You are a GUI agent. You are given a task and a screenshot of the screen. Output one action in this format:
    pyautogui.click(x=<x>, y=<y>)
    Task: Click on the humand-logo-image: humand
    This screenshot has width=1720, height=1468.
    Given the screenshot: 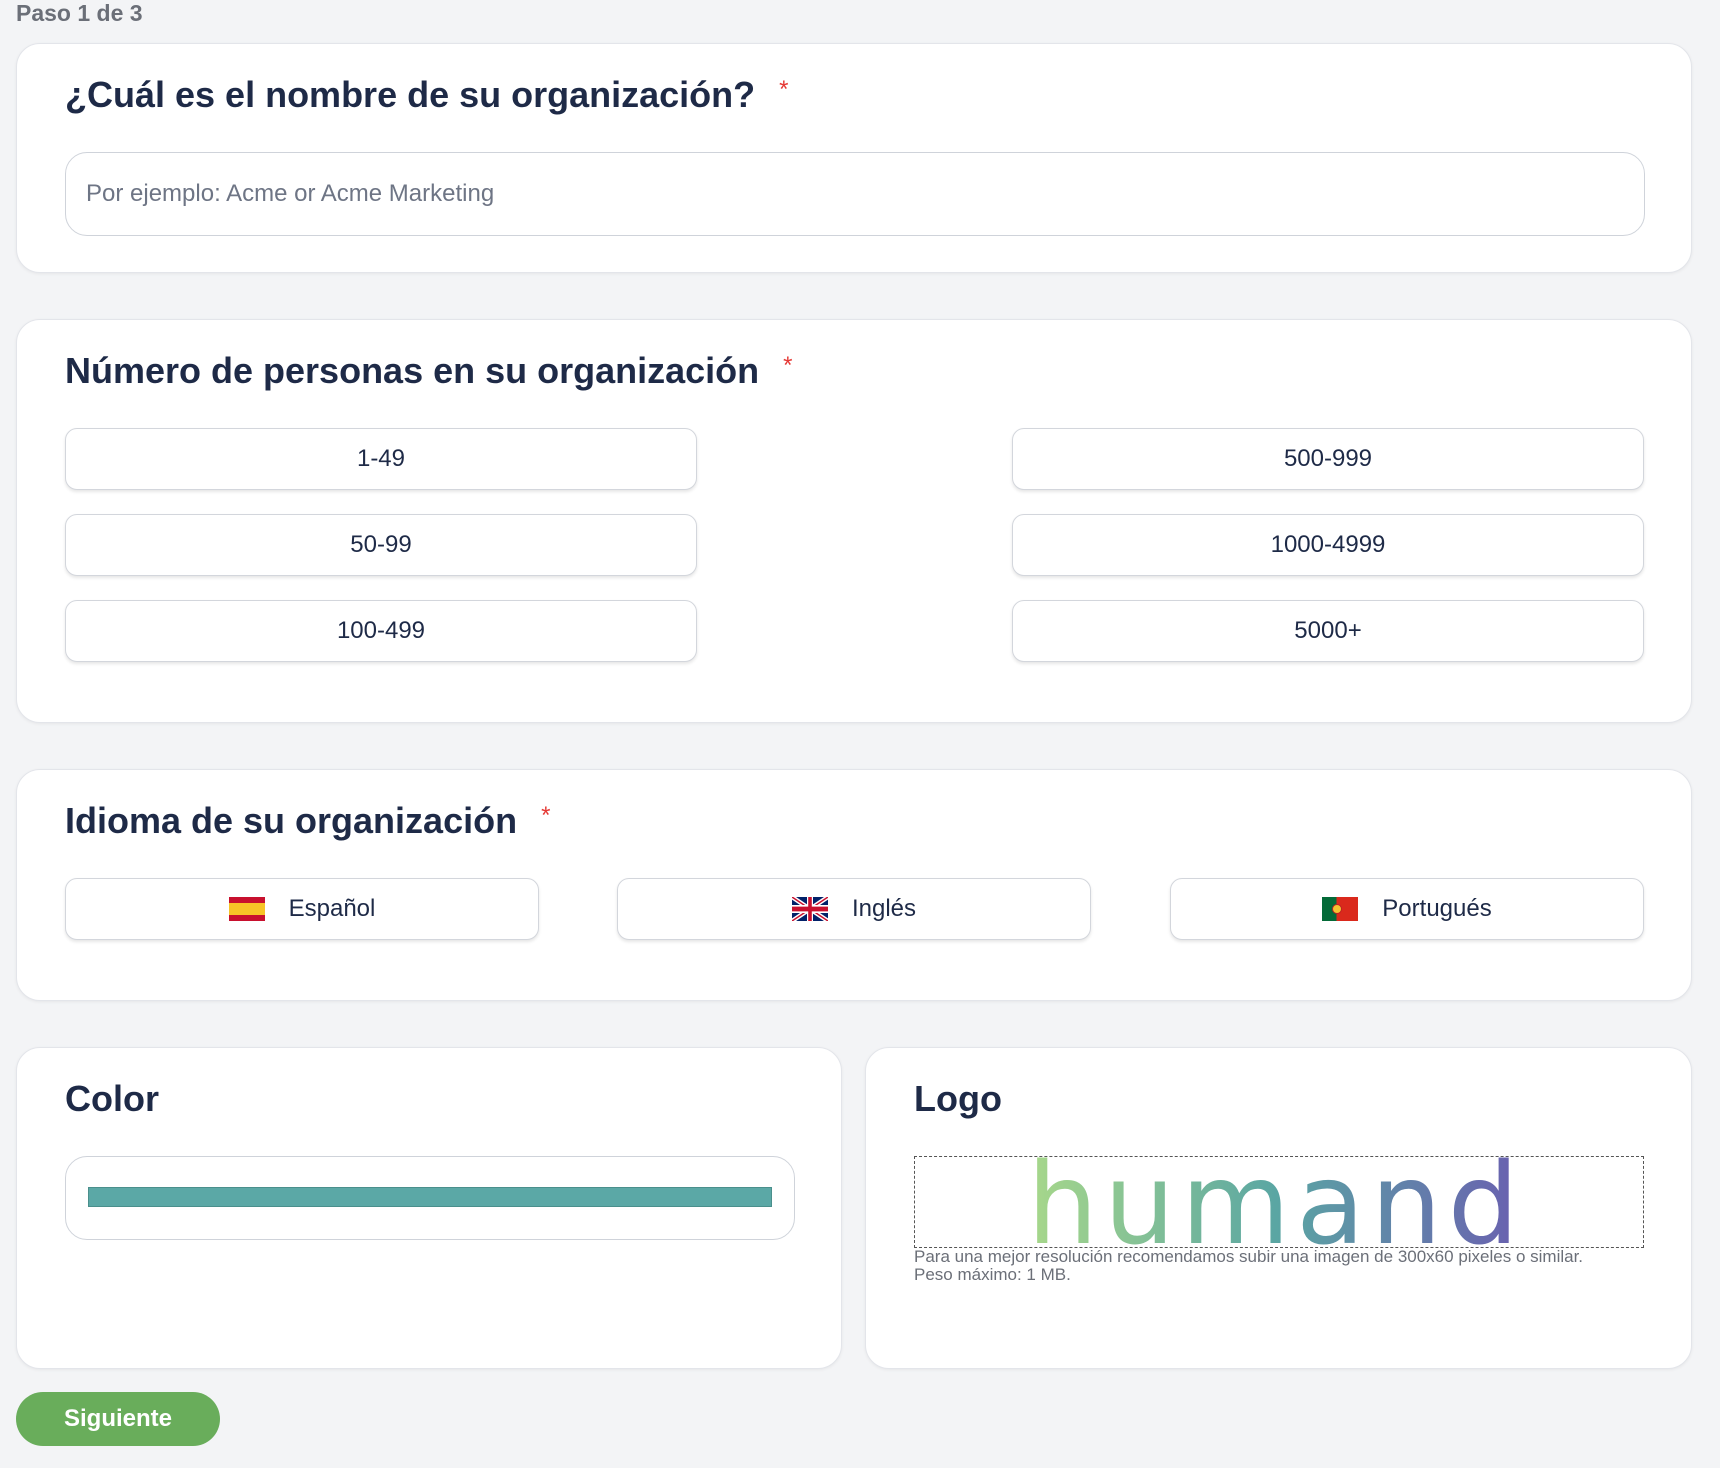 What is the action you would take?
    pyautogui.click(x=1276, y=1202)
    